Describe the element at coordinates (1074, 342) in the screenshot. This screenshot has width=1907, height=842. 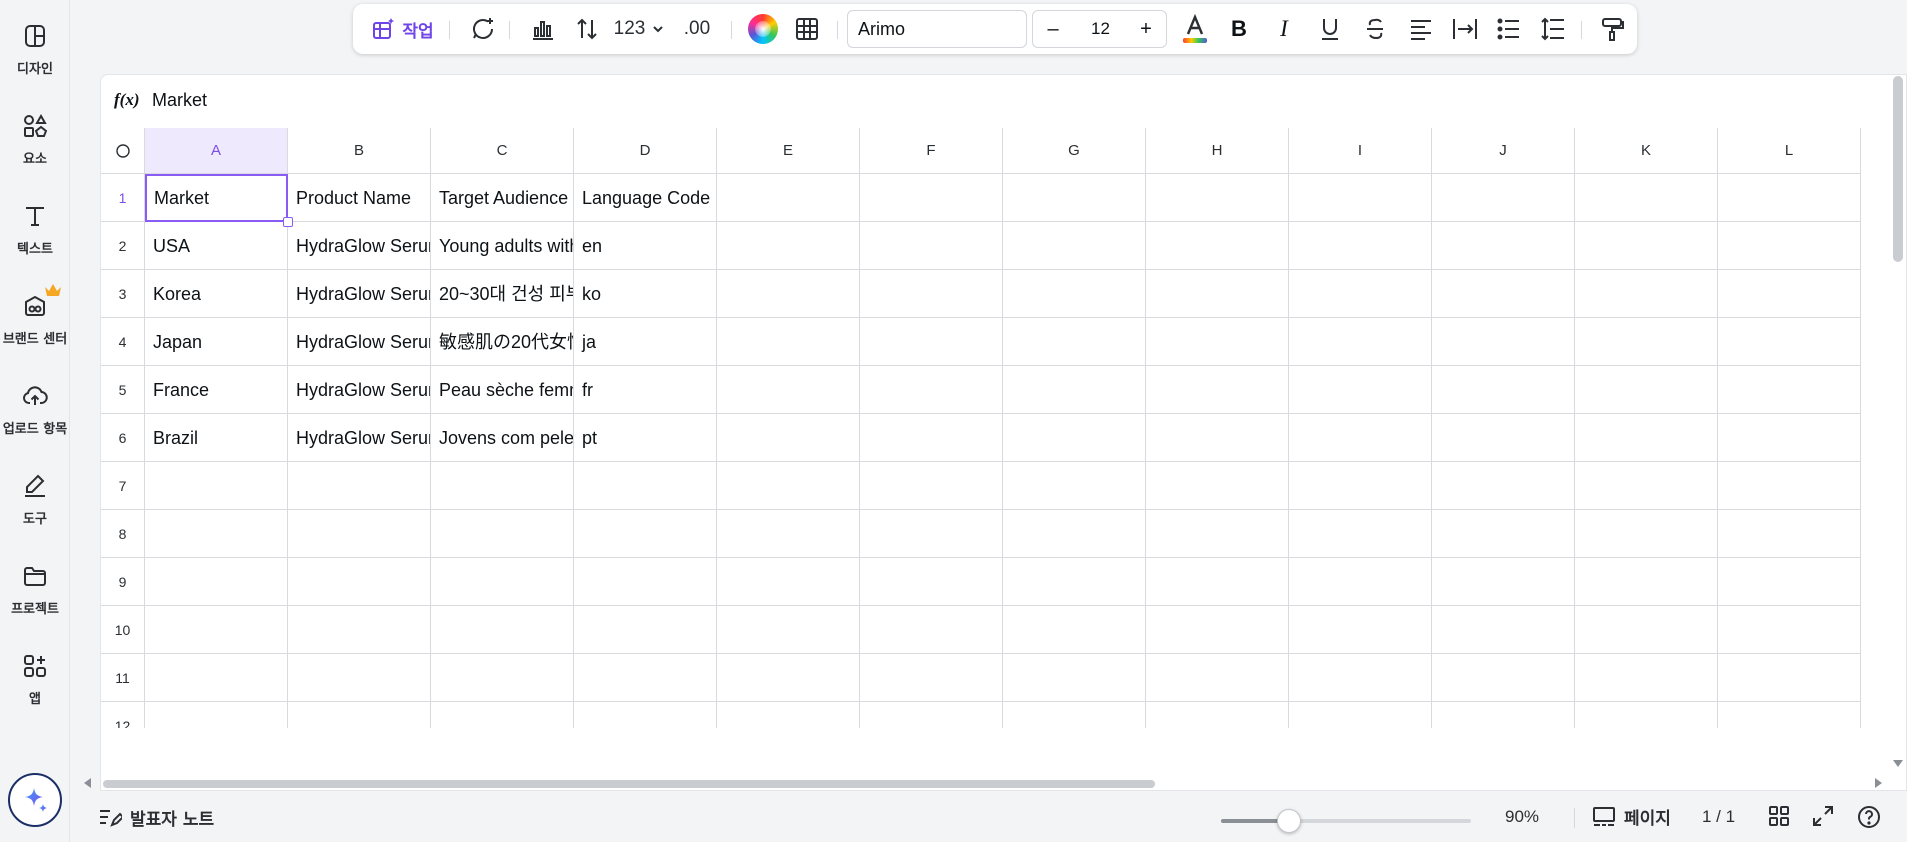
I see `cell-g4` at that location.